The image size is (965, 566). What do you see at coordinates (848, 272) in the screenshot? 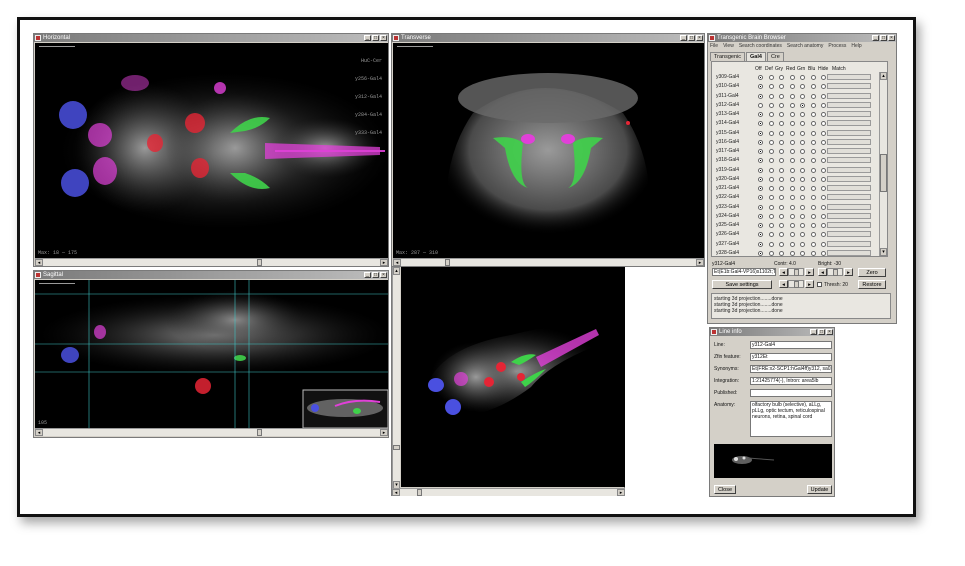
I see `bright-up-button: ▸` at bounding box center [848, 272].